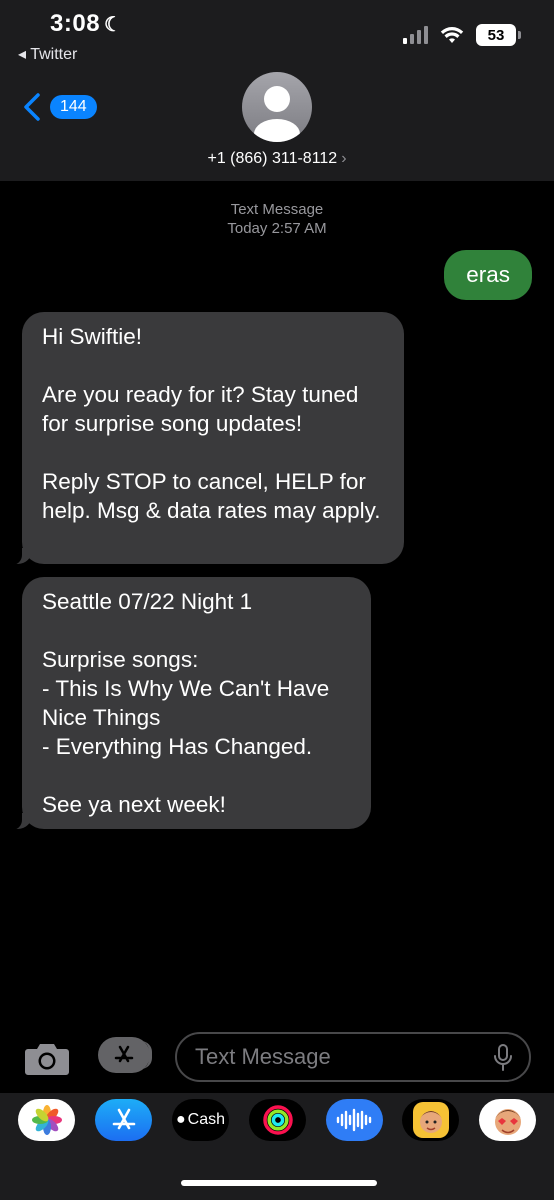 This screenshot has height=1200, width=554. I want to click on memoji-icon, so click(430, 1120).